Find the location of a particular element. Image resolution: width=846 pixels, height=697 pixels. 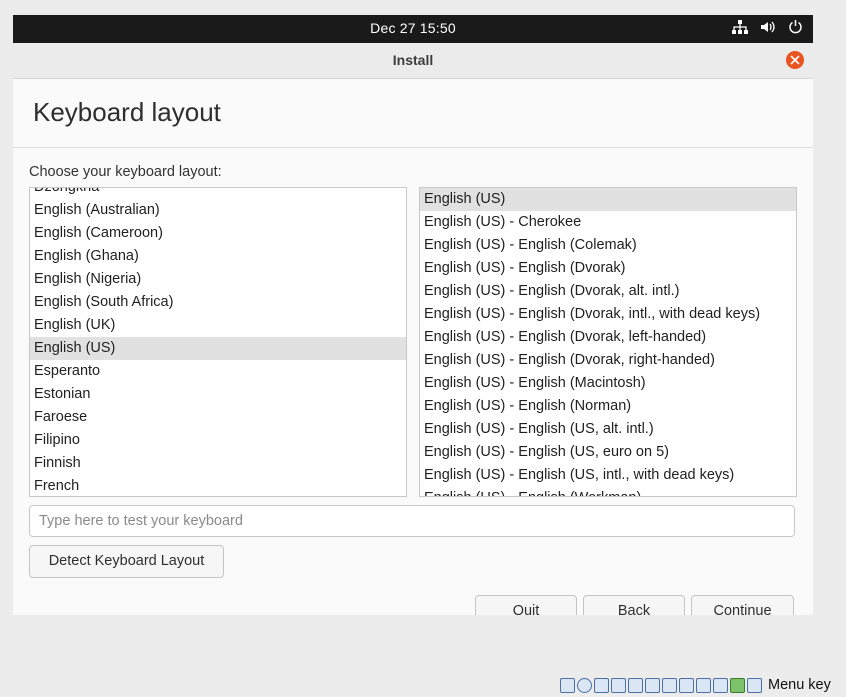

display-icon is located at coordinates (669, 685).